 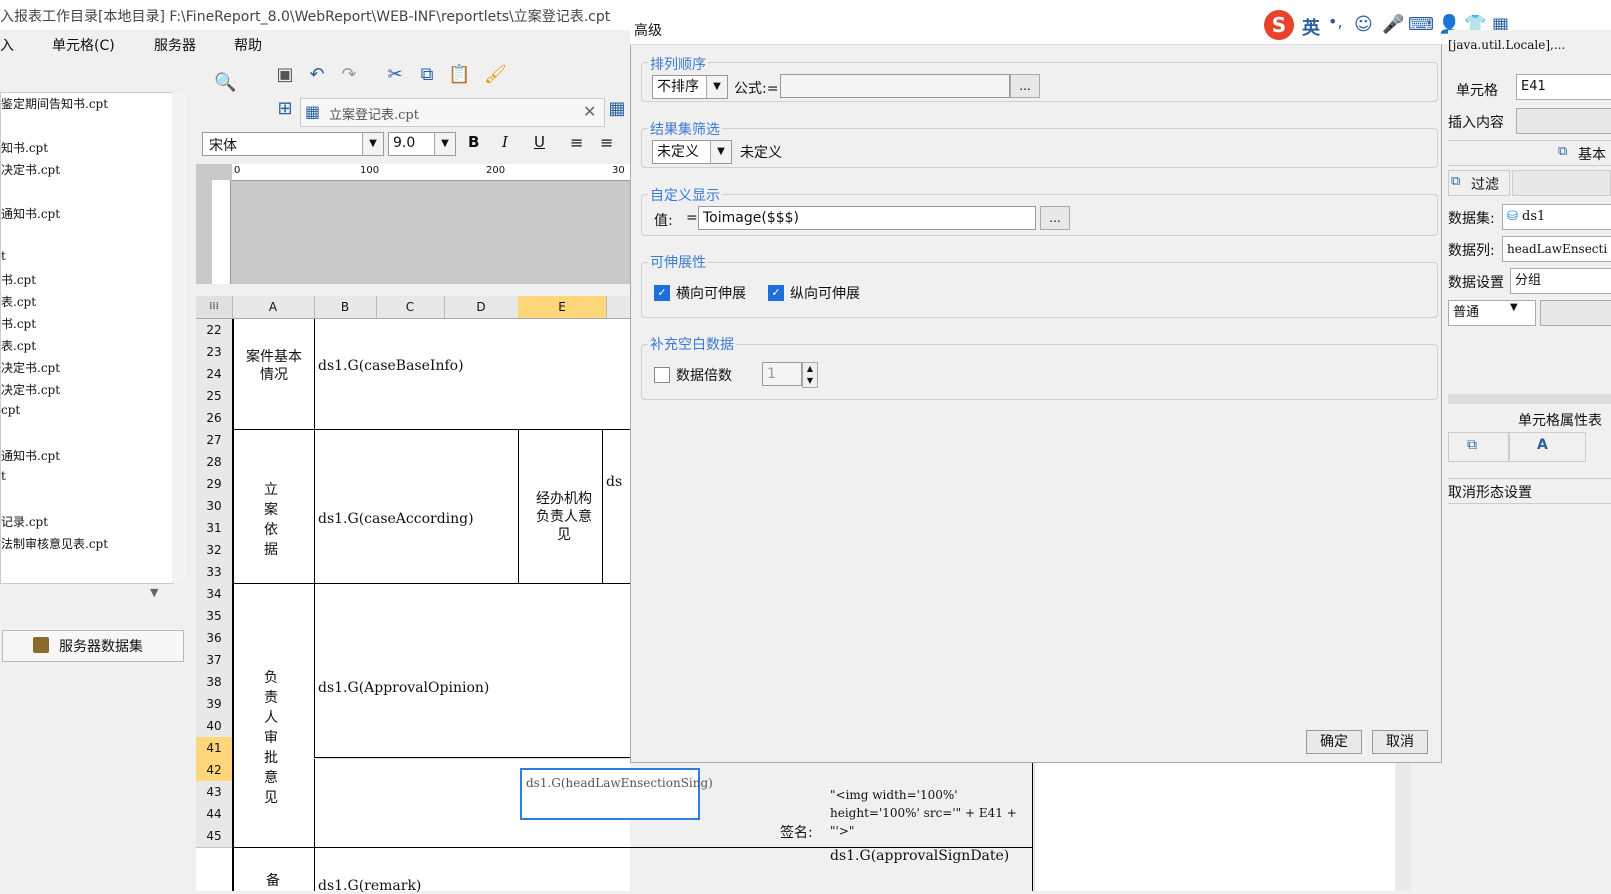 What do you see at coordinates (214, 484) in the screenshot?
I see `row-header: 29` at bounding box center [214, 484].